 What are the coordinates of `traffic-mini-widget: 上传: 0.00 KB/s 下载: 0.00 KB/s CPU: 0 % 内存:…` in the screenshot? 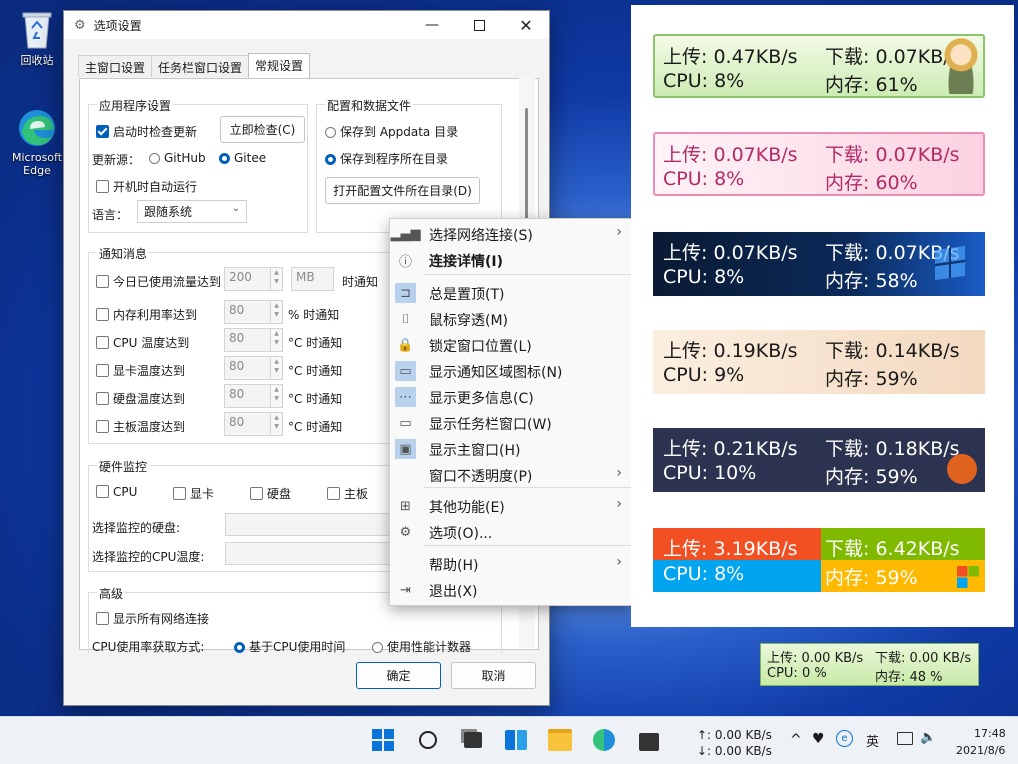 It's located at (869, 664).